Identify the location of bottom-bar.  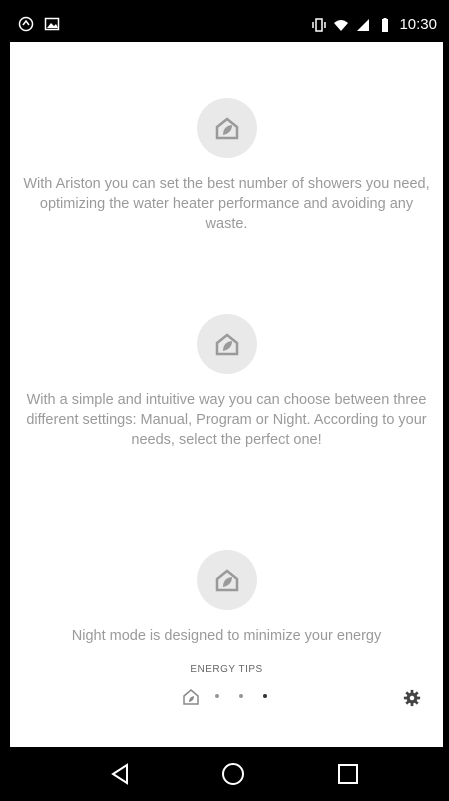
(226, 699).